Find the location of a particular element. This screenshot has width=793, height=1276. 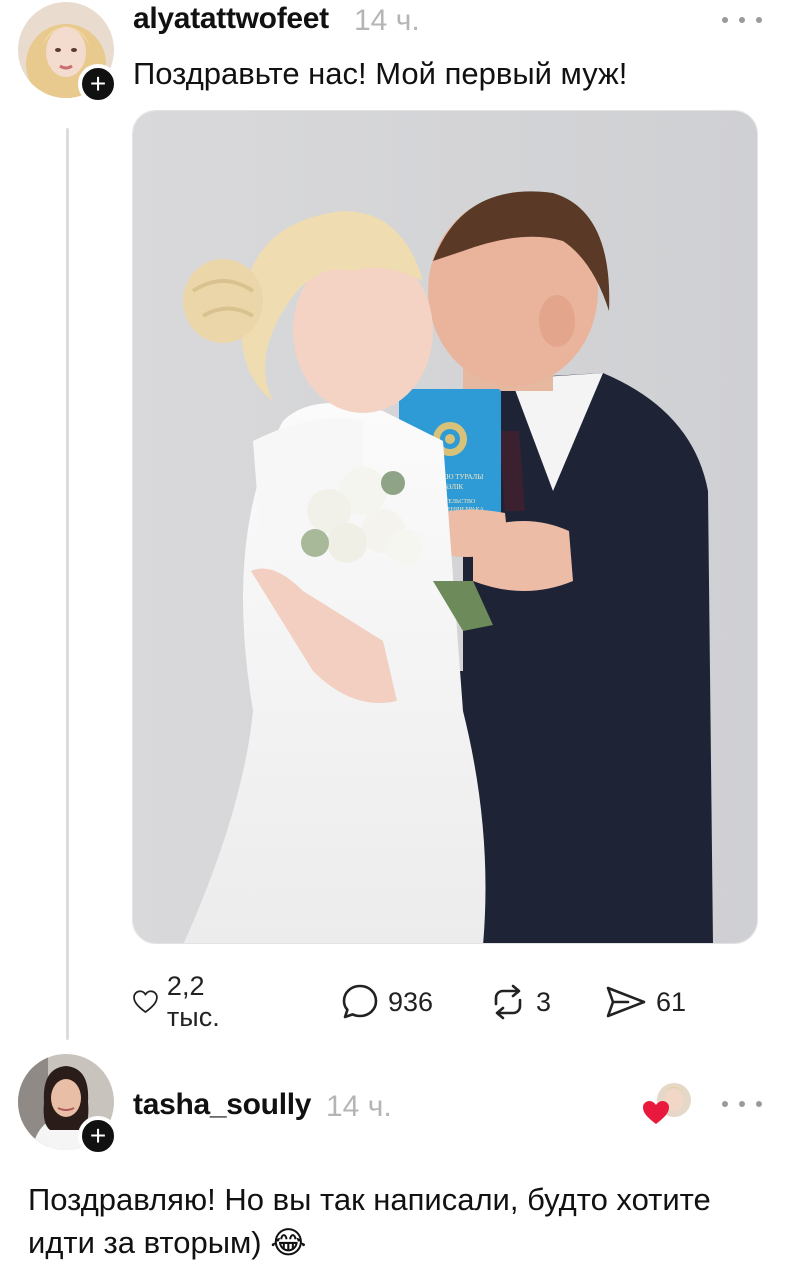

repost-count: 3 is located at coordinates (544, 1001).